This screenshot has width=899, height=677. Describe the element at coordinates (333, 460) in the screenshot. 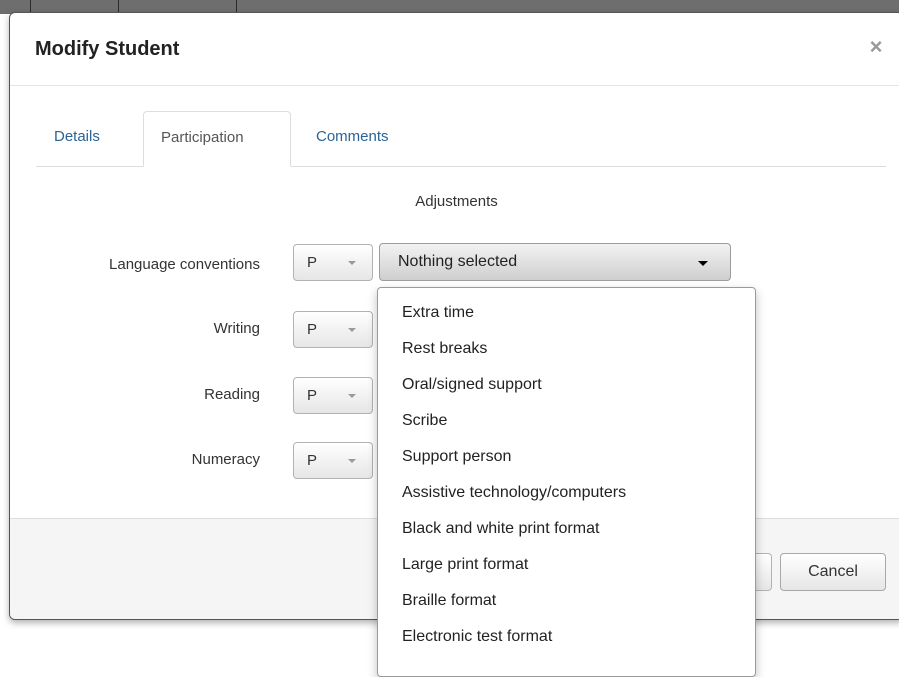

I see `numeracy-code-select: P` at that location.